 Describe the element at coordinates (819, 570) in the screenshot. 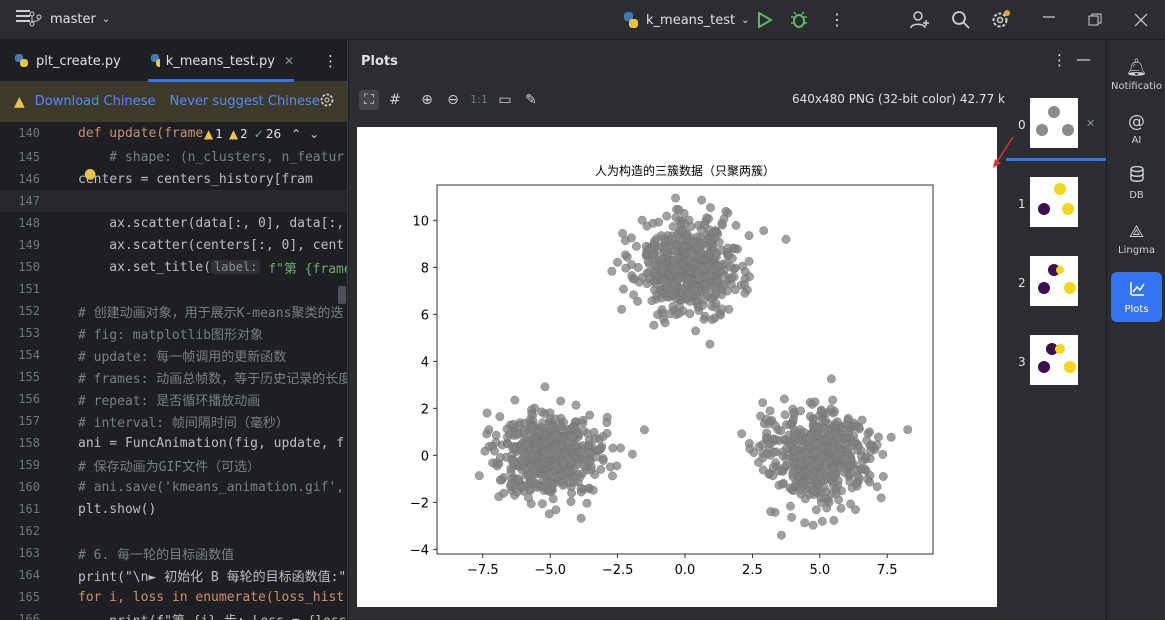

I see `x-tick-label: 5.0` at that location.